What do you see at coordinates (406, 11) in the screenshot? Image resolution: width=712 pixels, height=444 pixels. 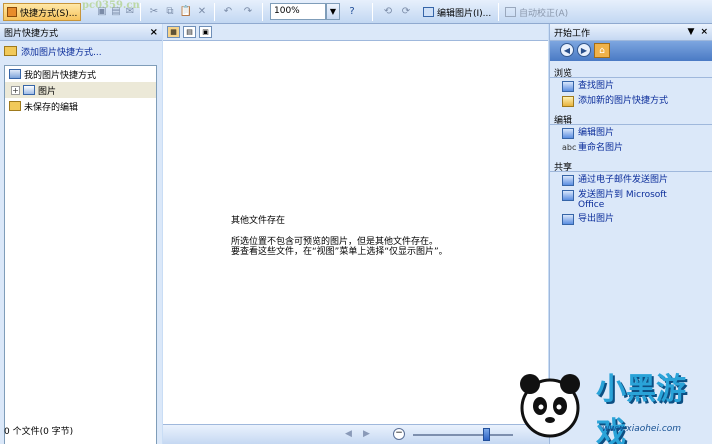 I see `rotate-right-icon: ⟳` at bounding box center [406, 11].